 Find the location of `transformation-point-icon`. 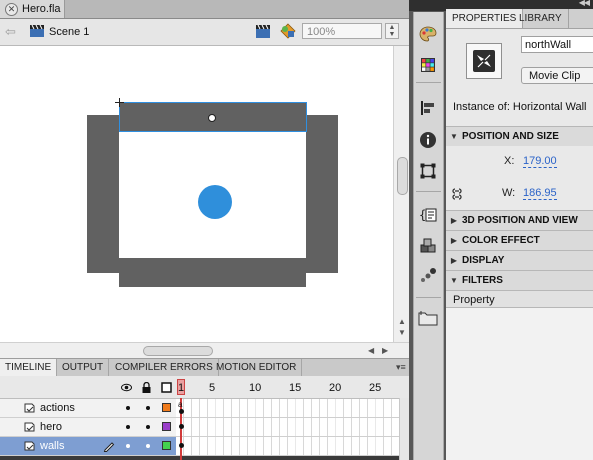

transformation-point-icon is located at coordinates (212, 118).